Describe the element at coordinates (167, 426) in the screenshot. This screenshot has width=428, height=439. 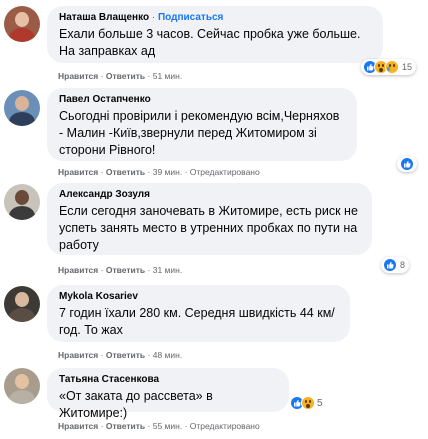
I see `comment-time: 55 мин.` at that location.